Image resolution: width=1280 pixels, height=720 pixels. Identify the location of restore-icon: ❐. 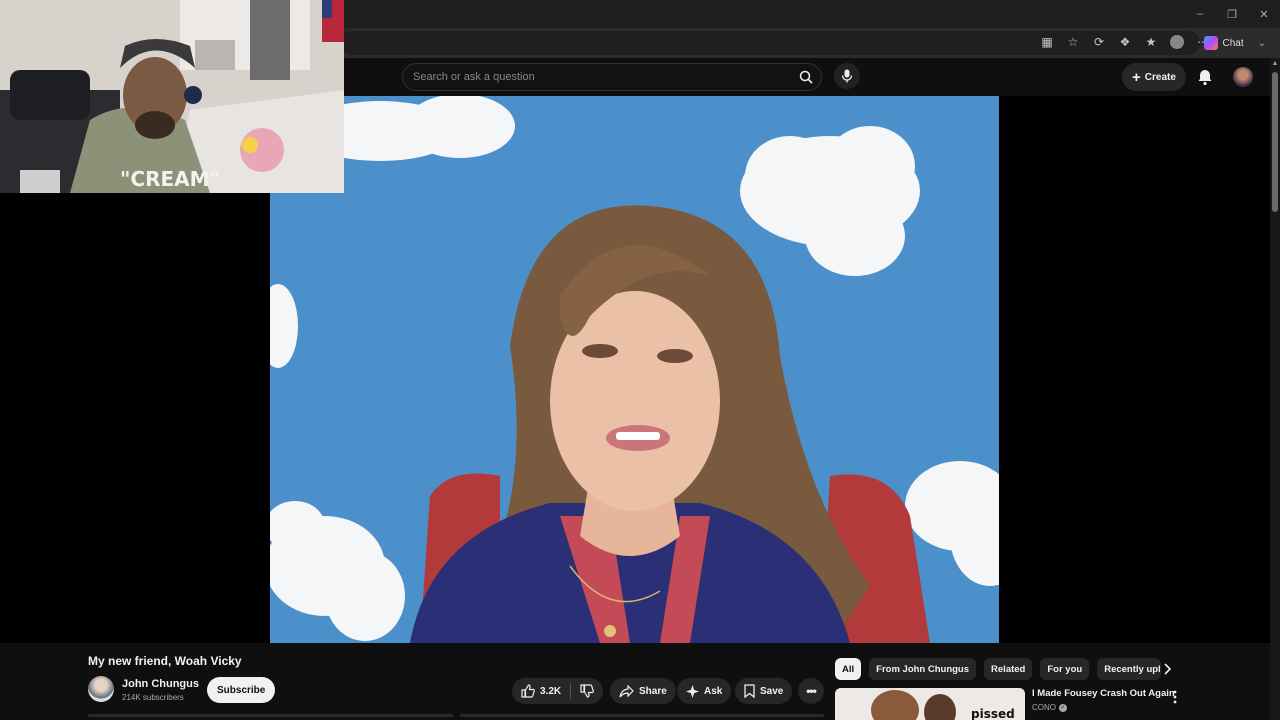
(1232, 14).